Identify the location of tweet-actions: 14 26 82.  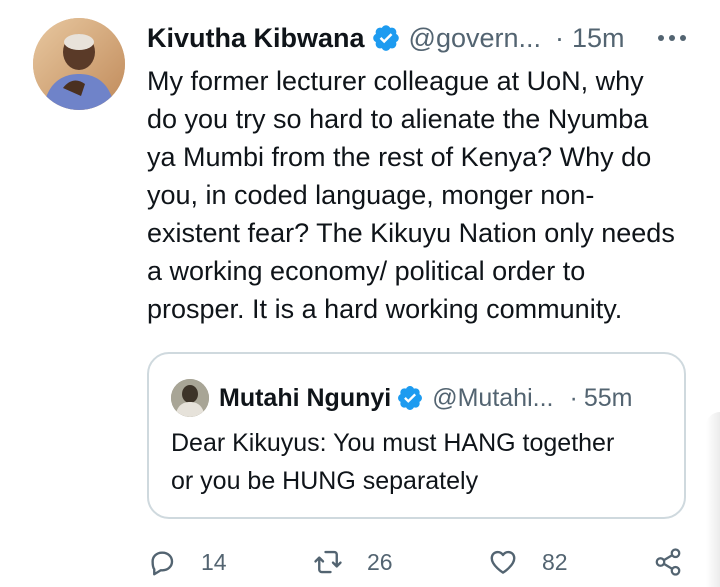
(419, 562).